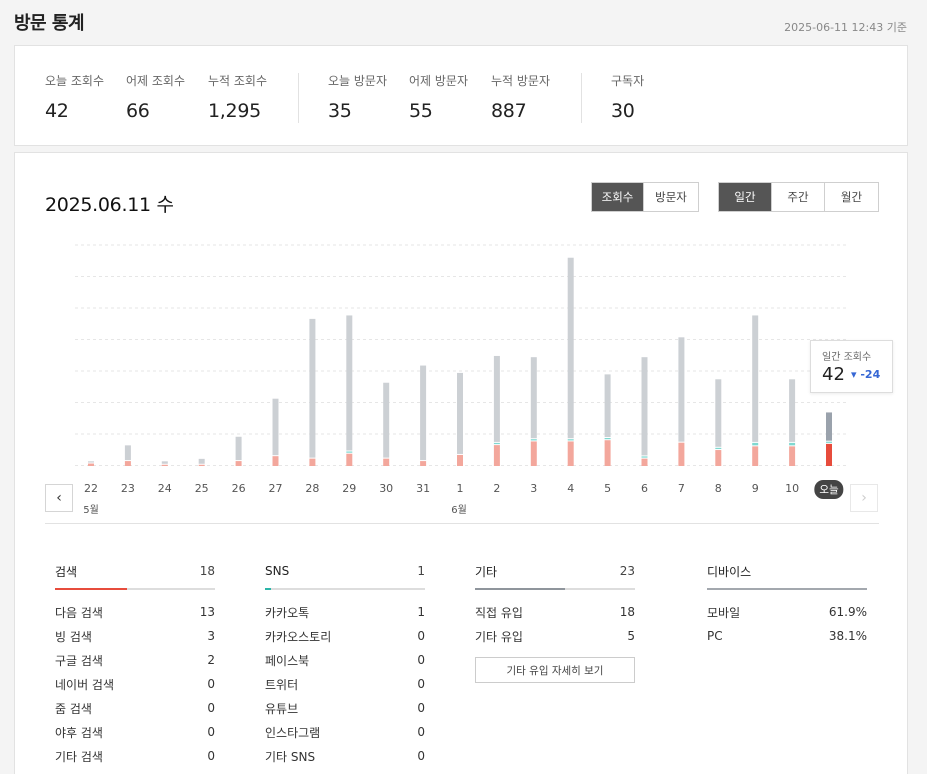 The image size is (927, 774). I want to click on x-tick-label: 31, so click(423, 488).